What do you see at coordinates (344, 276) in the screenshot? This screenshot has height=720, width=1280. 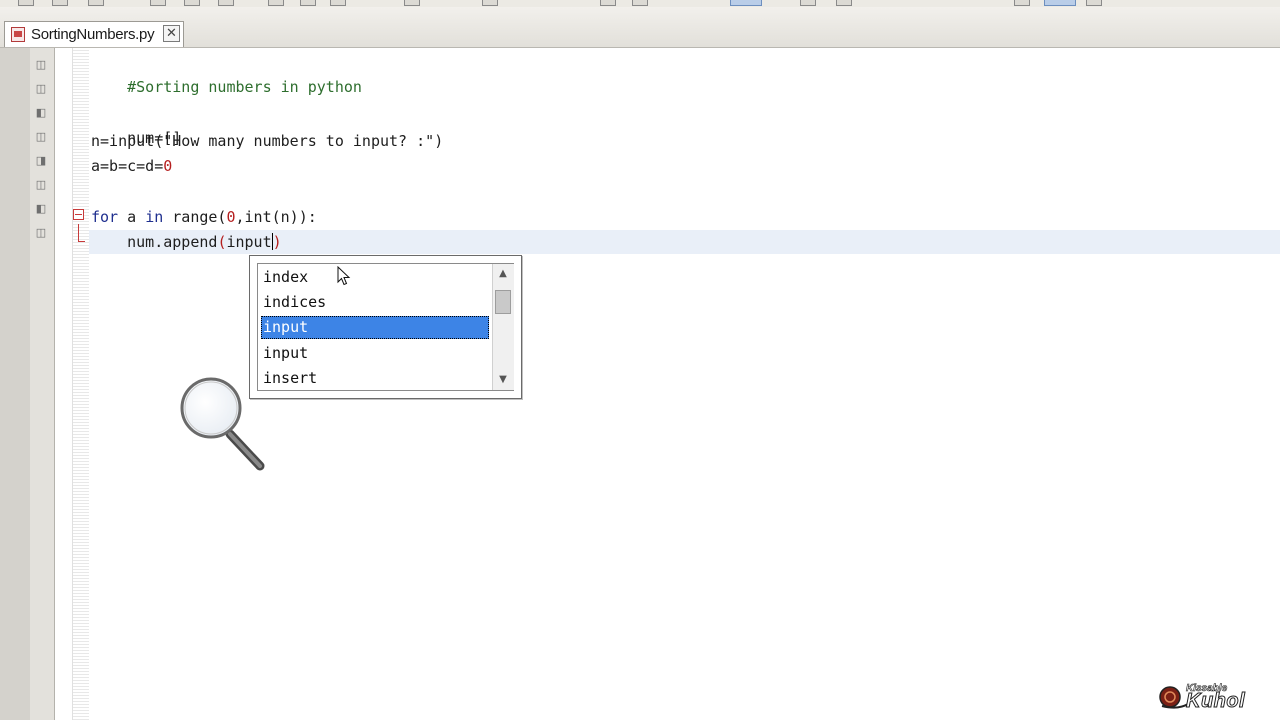 I see `mouse-pointer-icon` at bounding box center [344, 276].